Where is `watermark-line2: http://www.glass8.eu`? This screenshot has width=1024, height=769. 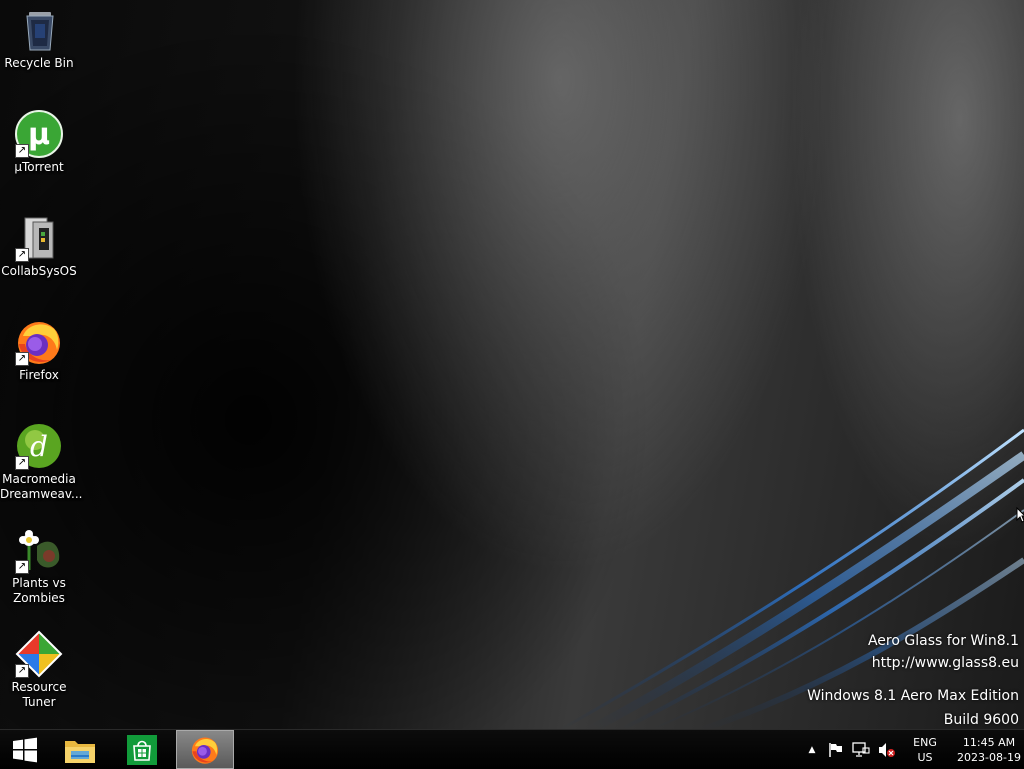 watermark-line2: http://www.glass8.eu is located at coordinates (945, 663).